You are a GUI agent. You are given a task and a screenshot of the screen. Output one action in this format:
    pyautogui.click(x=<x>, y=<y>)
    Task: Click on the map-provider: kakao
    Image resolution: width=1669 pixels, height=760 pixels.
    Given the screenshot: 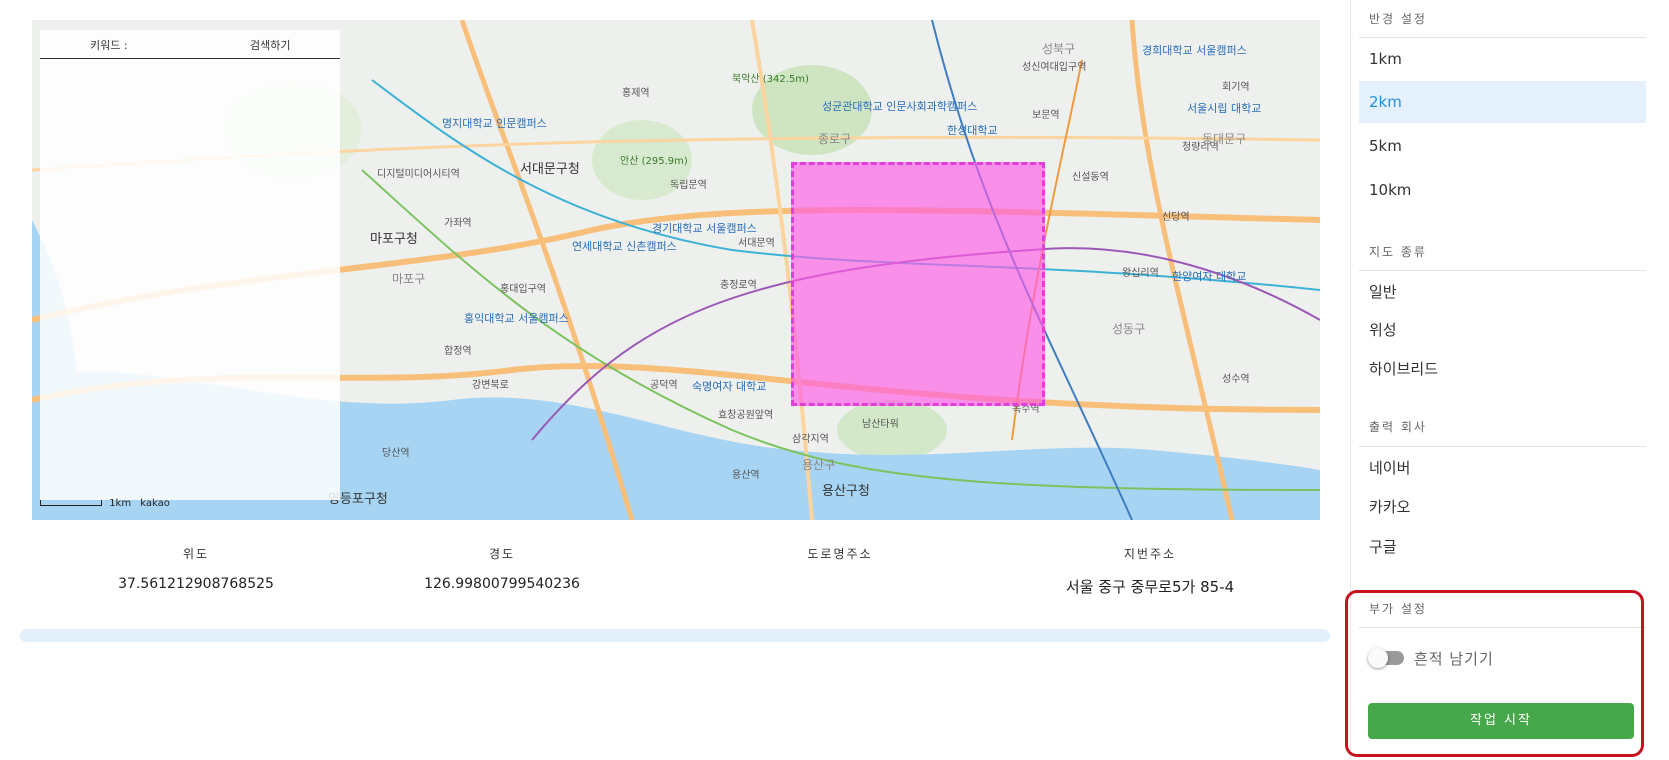 What is the action you would take?
    pyautogui.click(x=155, y=503)
    